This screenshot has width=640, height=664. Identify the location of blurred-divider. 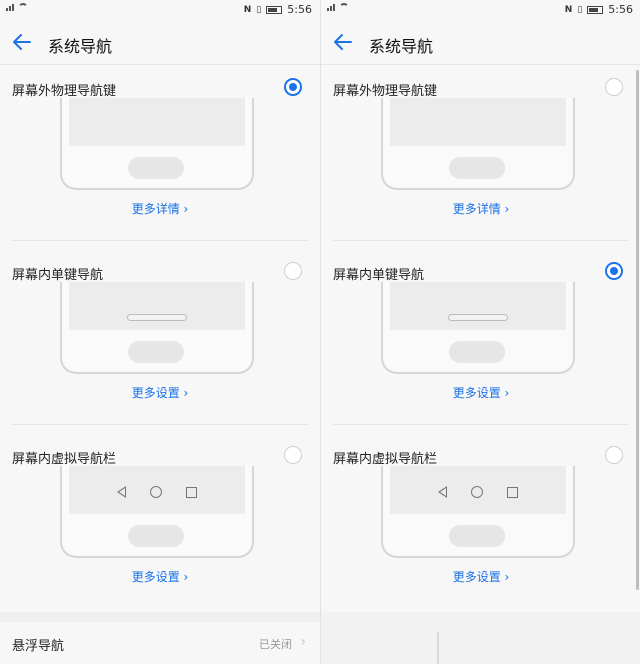
(438, 648).